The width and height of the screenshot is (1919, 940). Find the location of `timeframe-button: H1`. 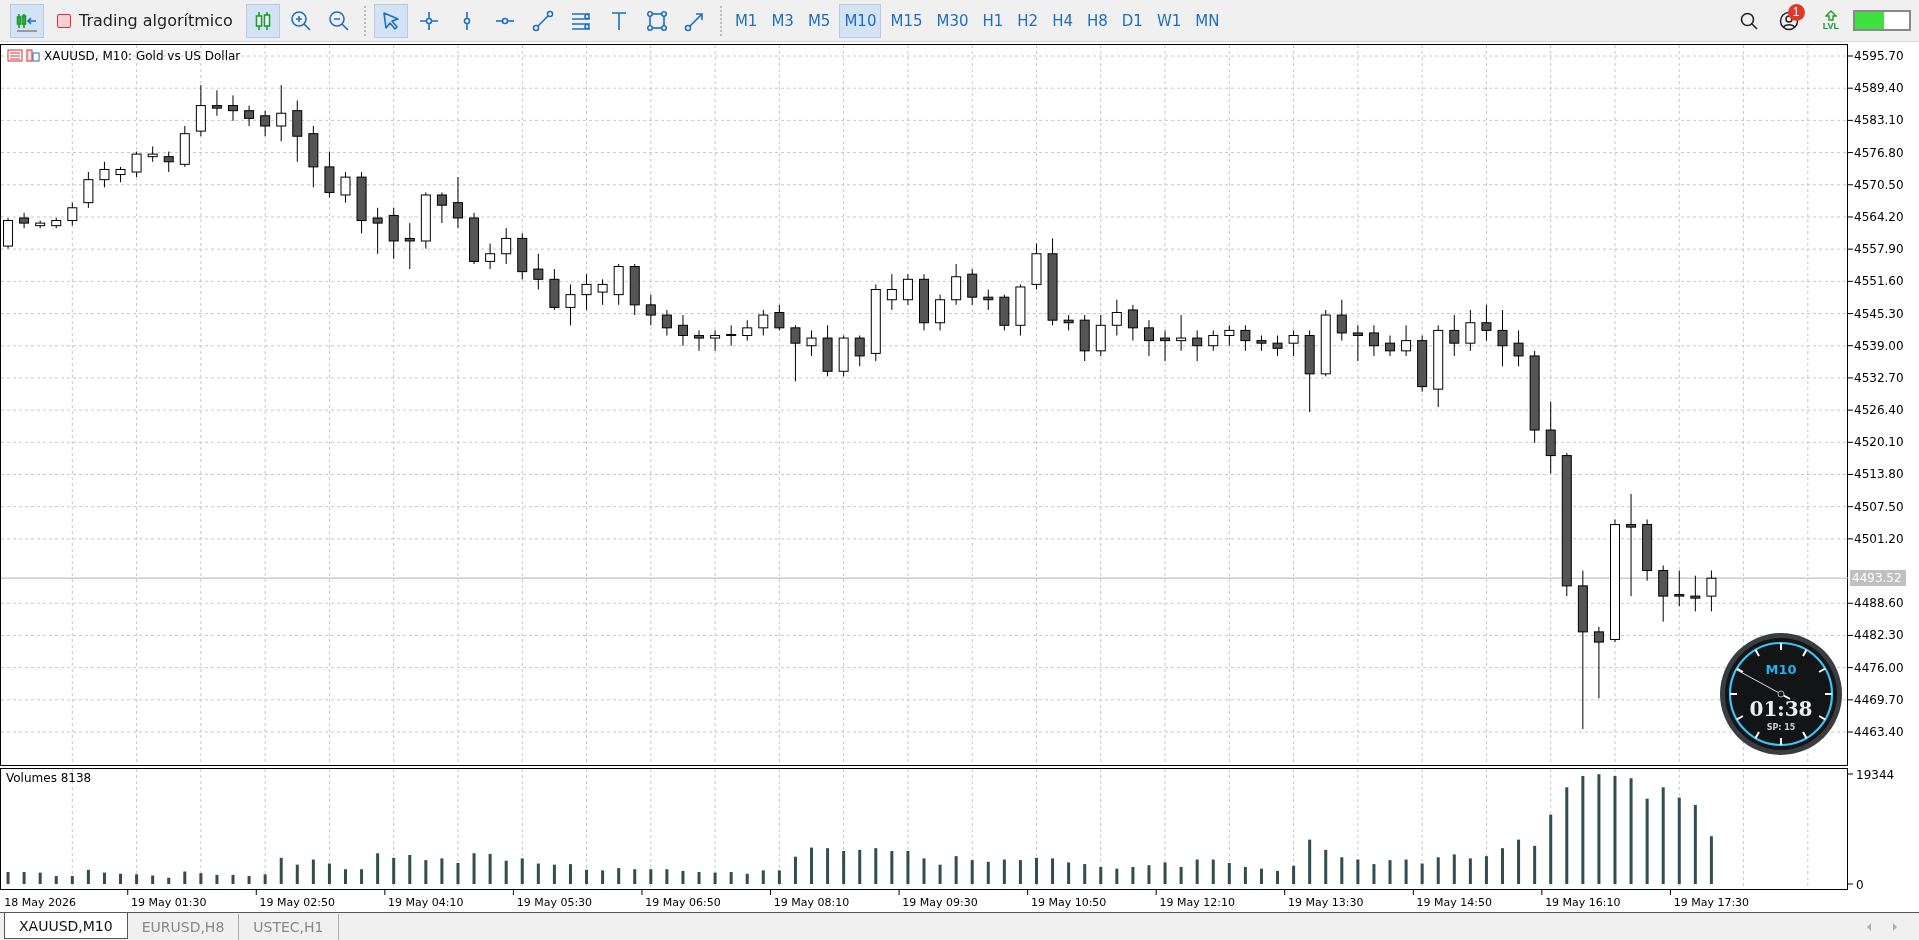

timeframe-button: H1 is located at coordinates (993, 20).